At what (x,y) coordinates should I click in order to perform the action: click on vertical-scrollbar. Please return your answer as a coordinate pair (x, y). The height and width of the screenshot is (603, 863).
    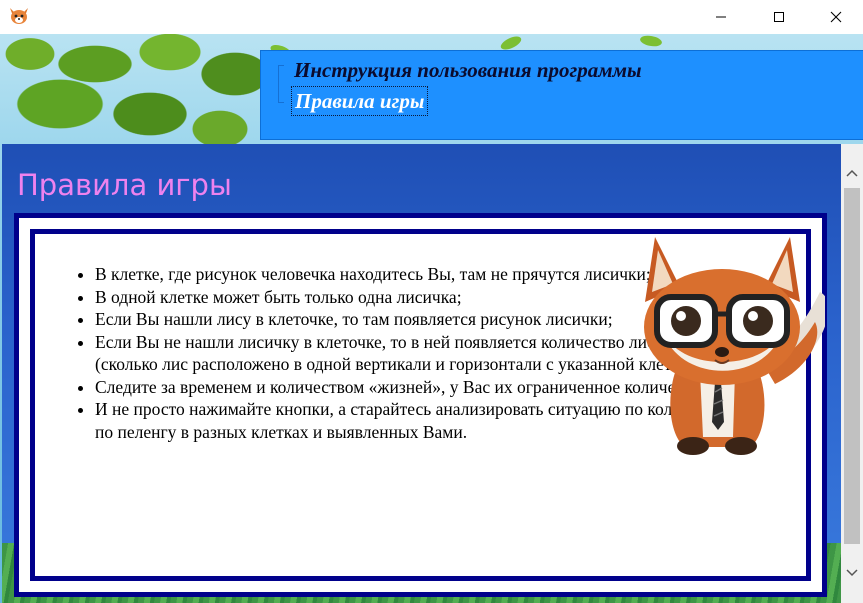
    Looking at the image, I should click on (852, 373).